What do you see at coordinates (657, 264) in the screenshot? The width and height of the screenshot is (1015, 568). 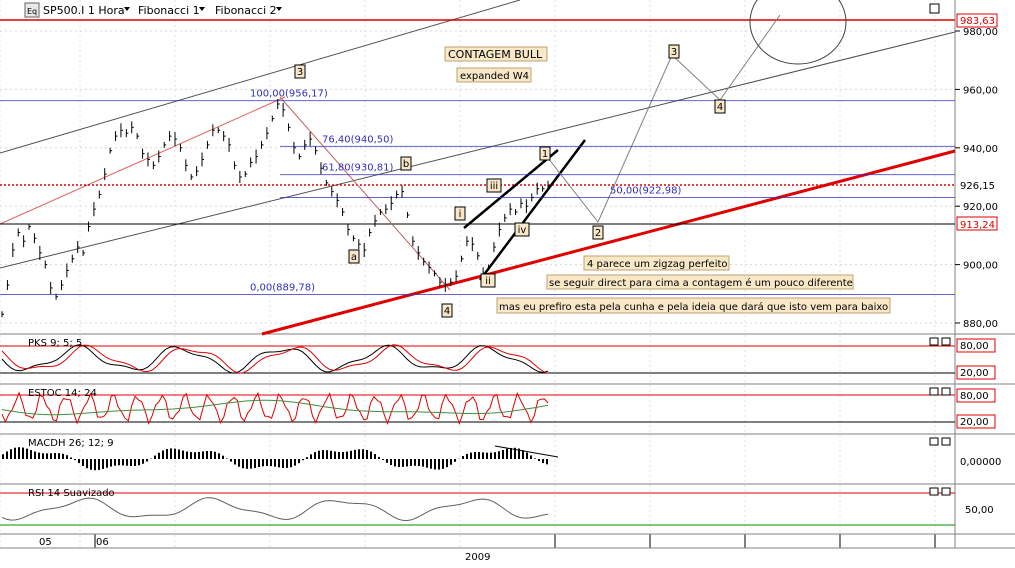 I see `zigzag-label: 4 parece um zigzag perfeito` at bounding box center [657, 264].